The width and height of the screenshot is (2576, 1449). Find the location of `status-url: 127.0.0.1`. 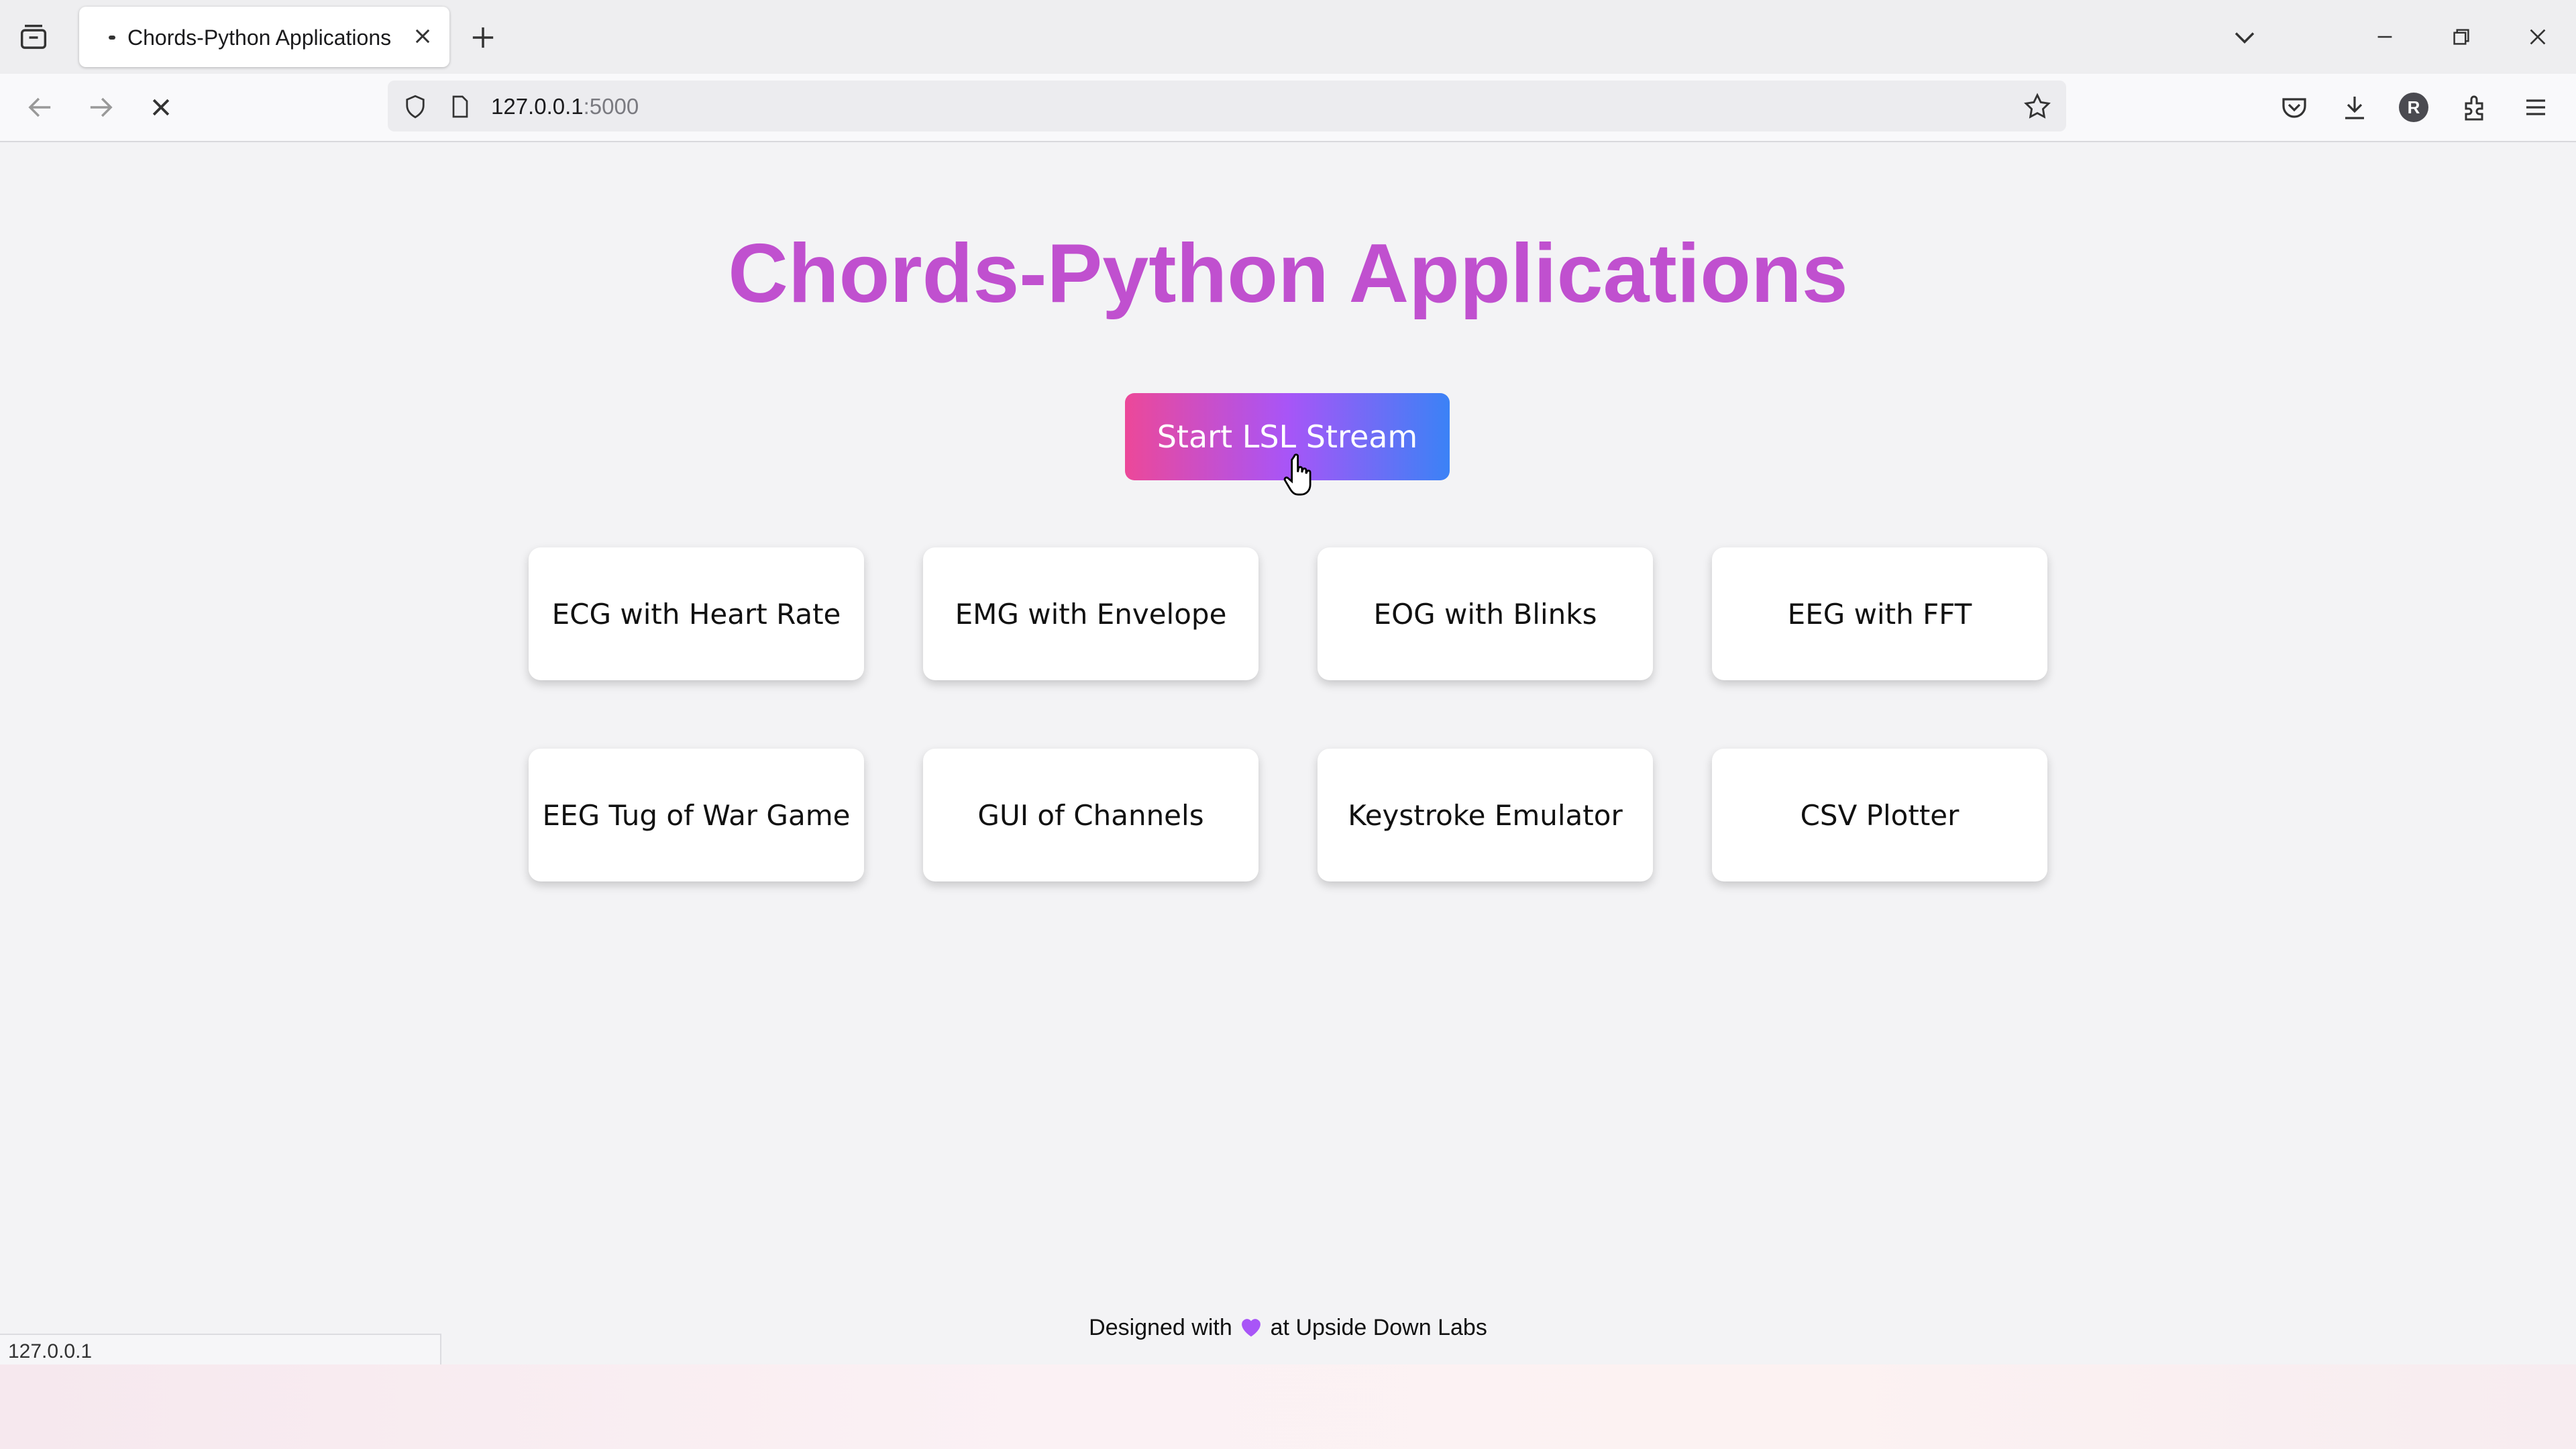

status-url: 127.0.0.1 is located at coordinates (50, 1351).